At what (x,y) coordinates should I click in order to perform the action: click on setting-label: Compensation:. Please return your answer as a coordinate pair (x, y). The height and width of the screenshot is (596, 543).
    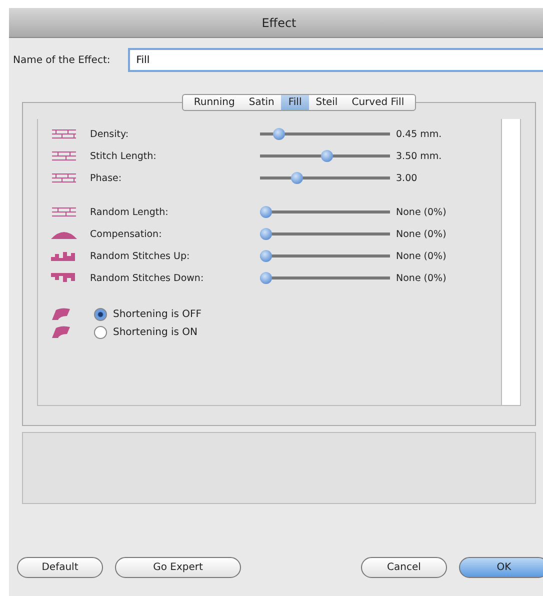
    Looking at the image, I should click on (126, 234).